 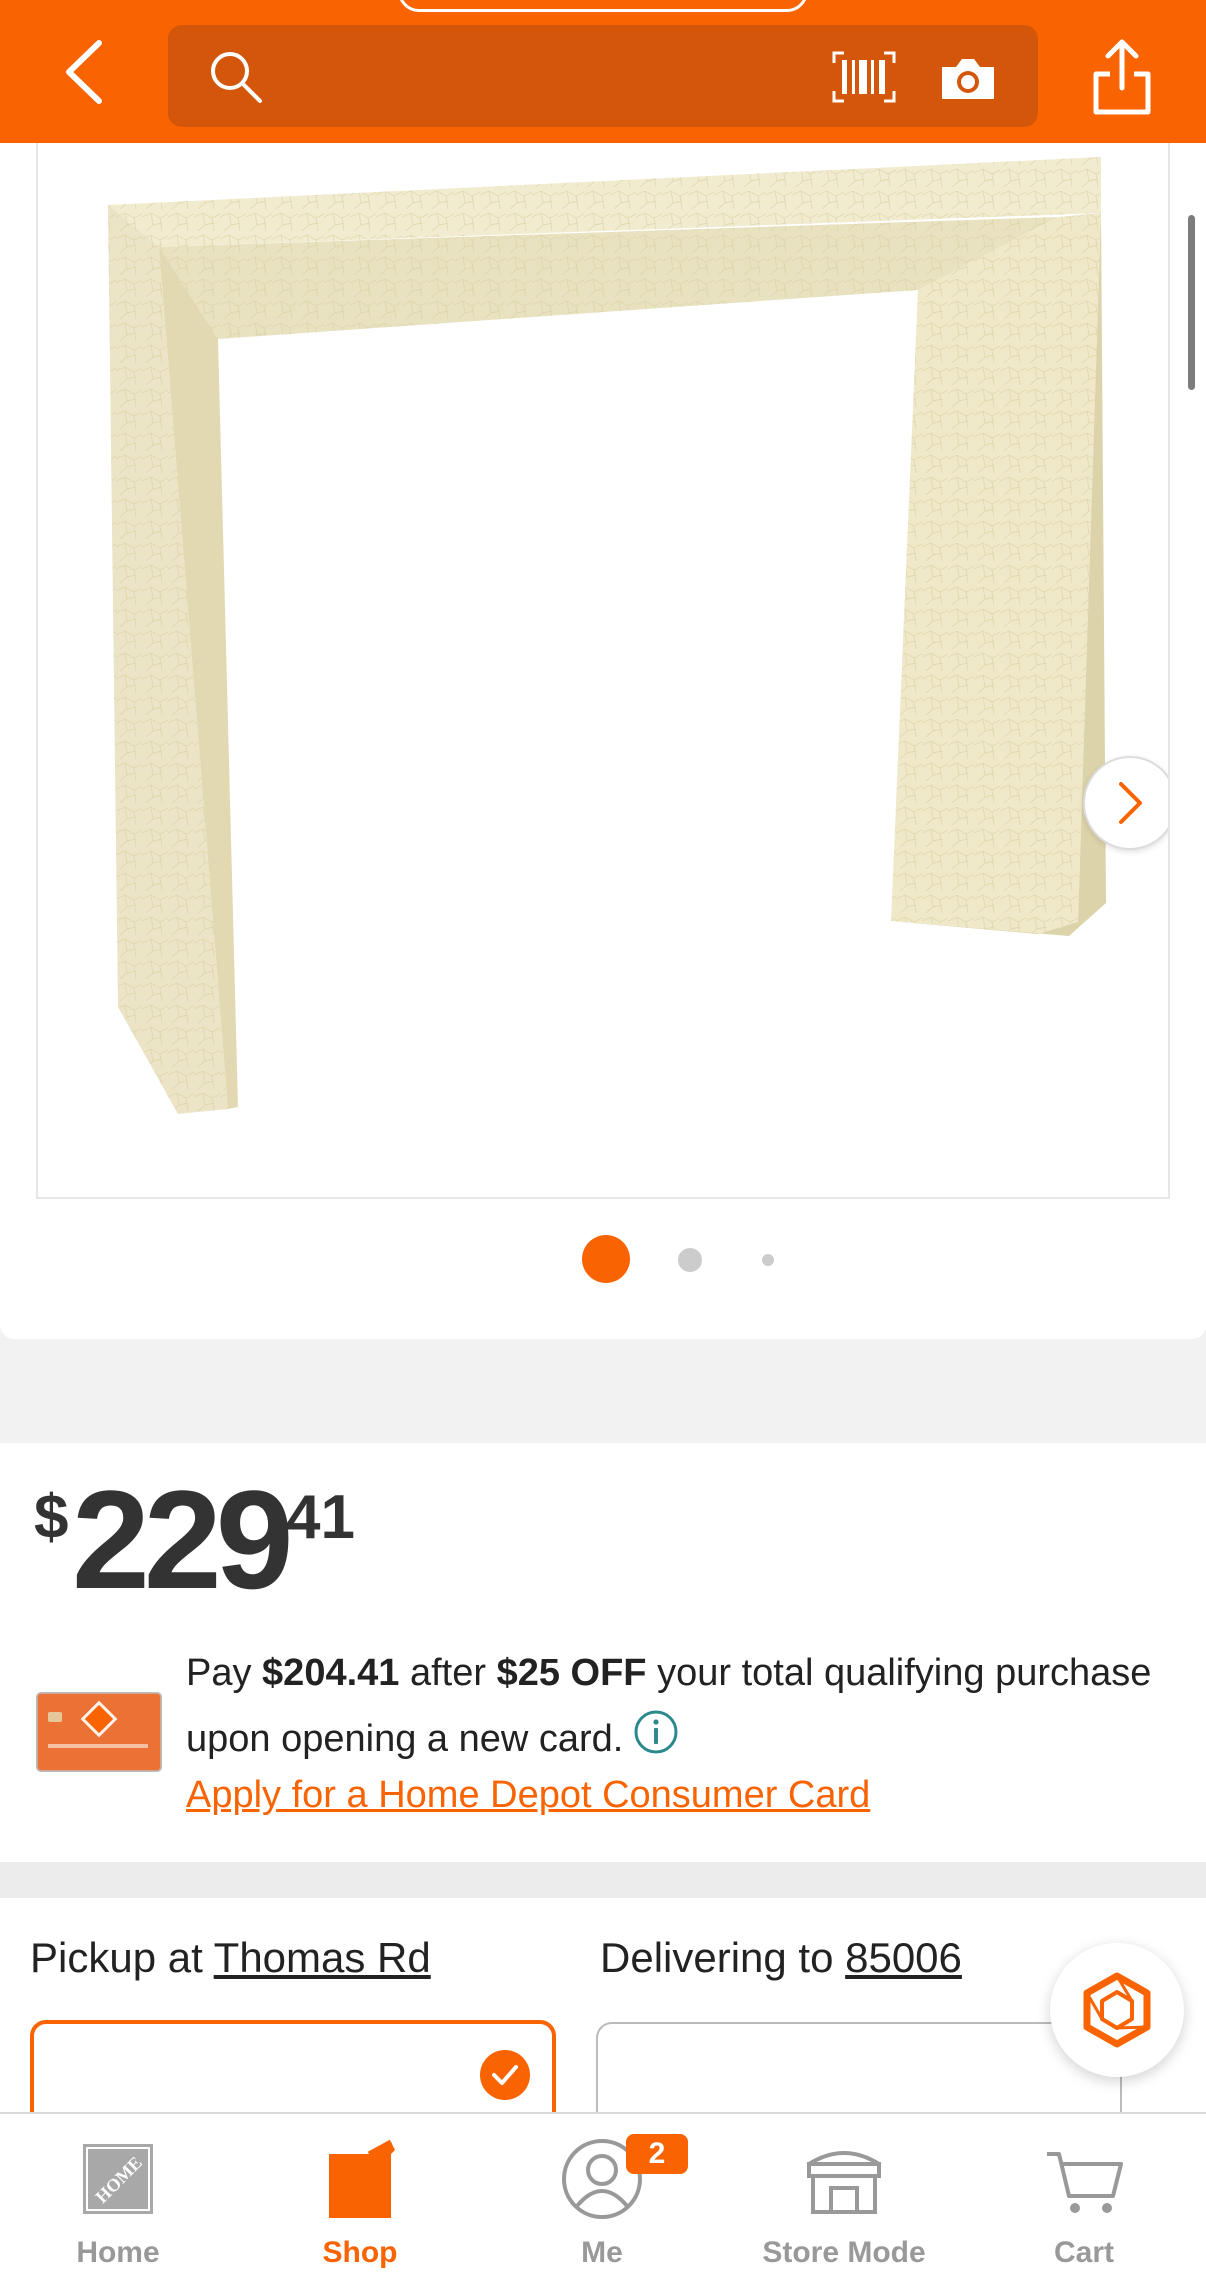 What do you see at coordinates (1085, 2182) in the screenshot?
I see `cart-icon` at bounding box center [1085, 2182].